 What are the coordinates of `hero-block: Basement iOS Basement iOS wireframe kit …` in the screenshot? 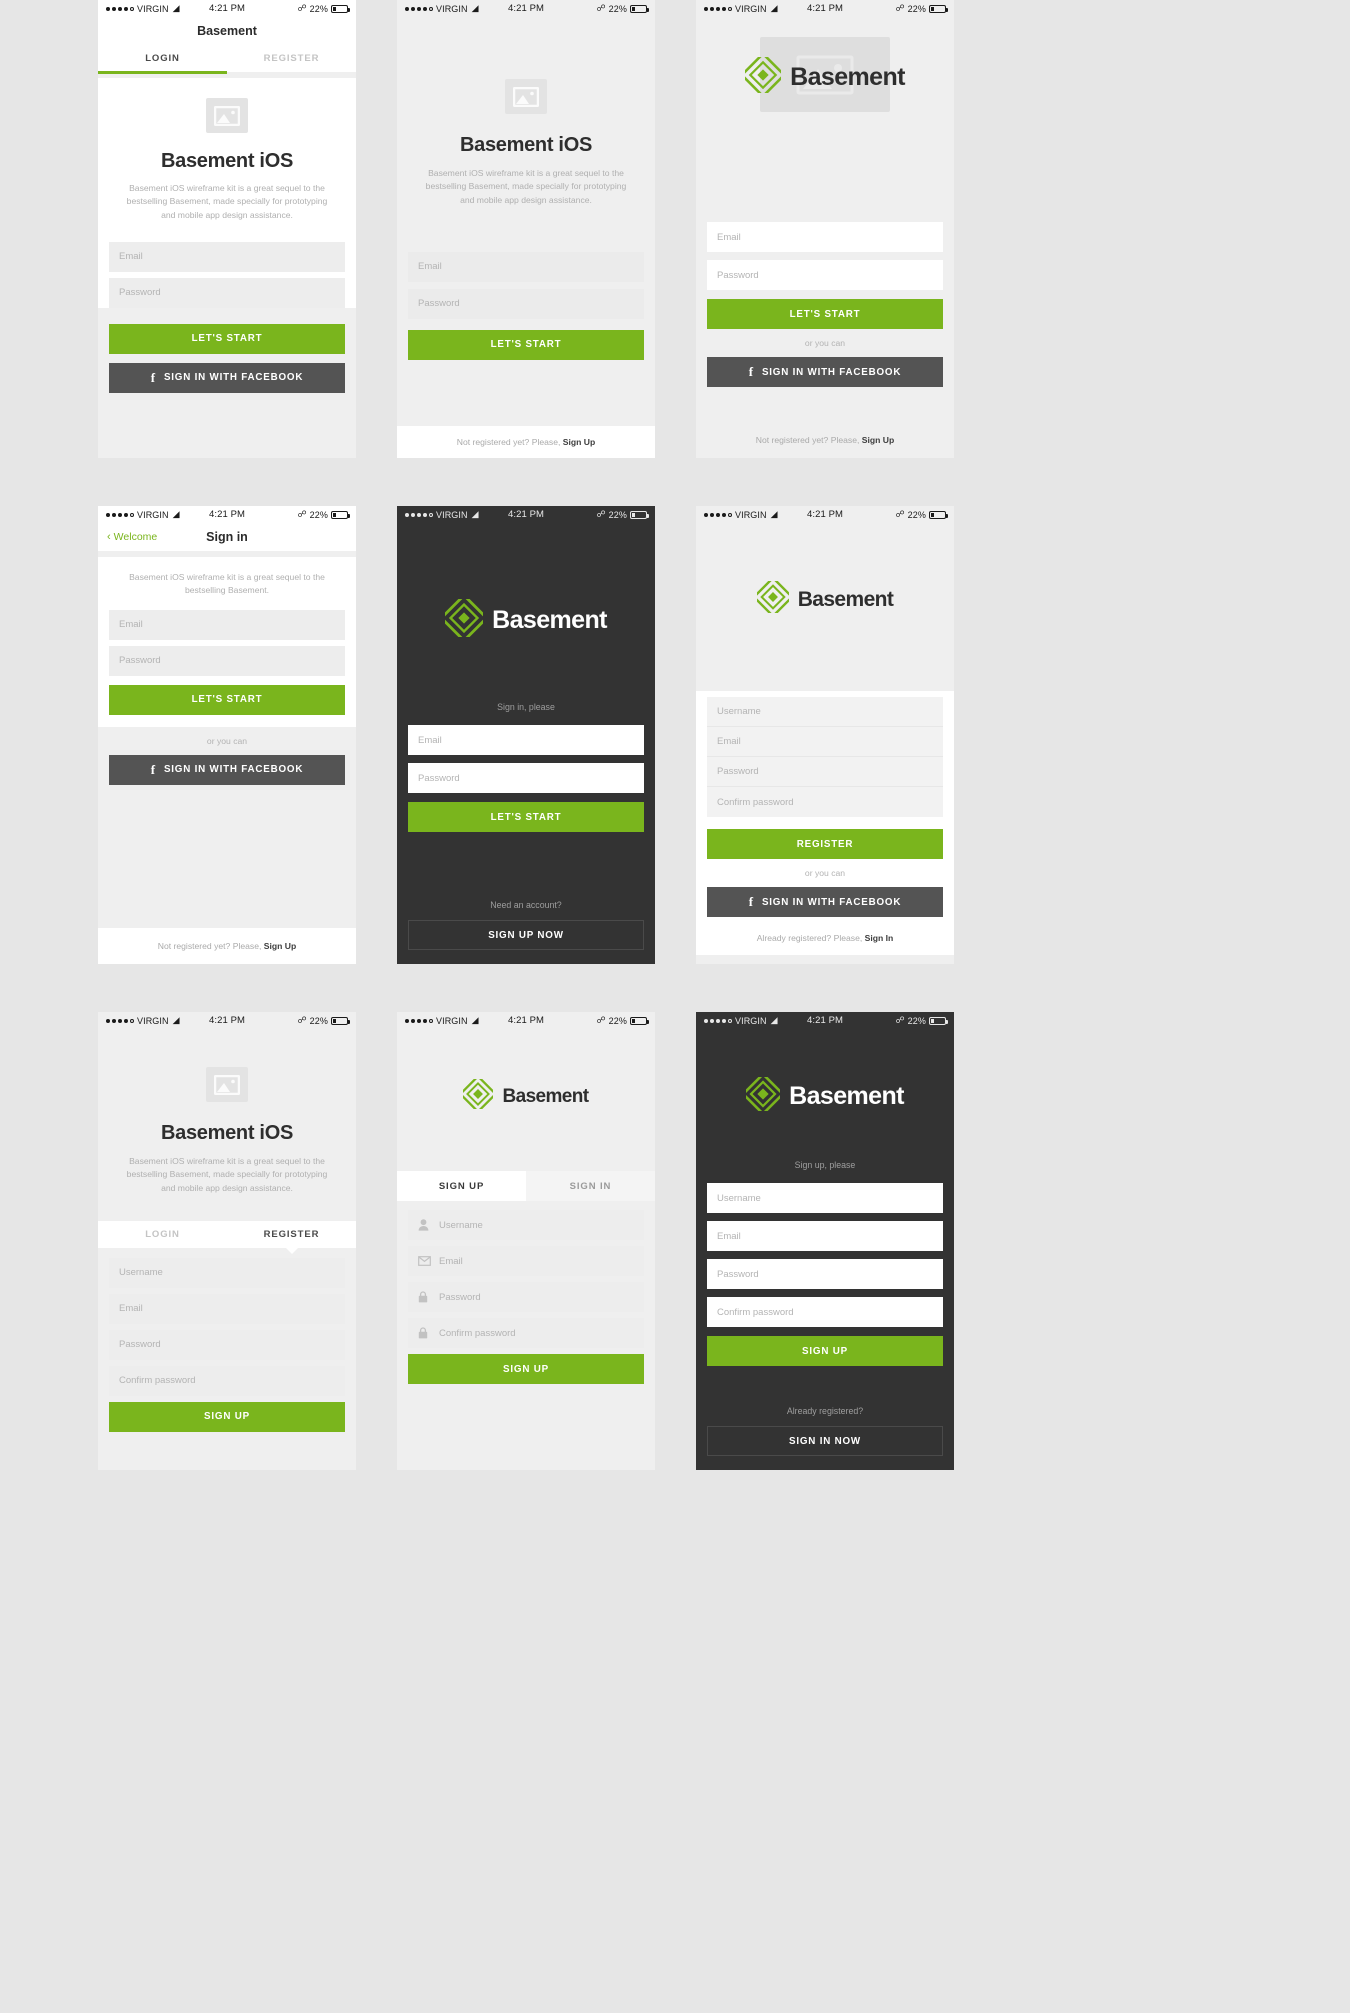 It's located at (227, 1112).